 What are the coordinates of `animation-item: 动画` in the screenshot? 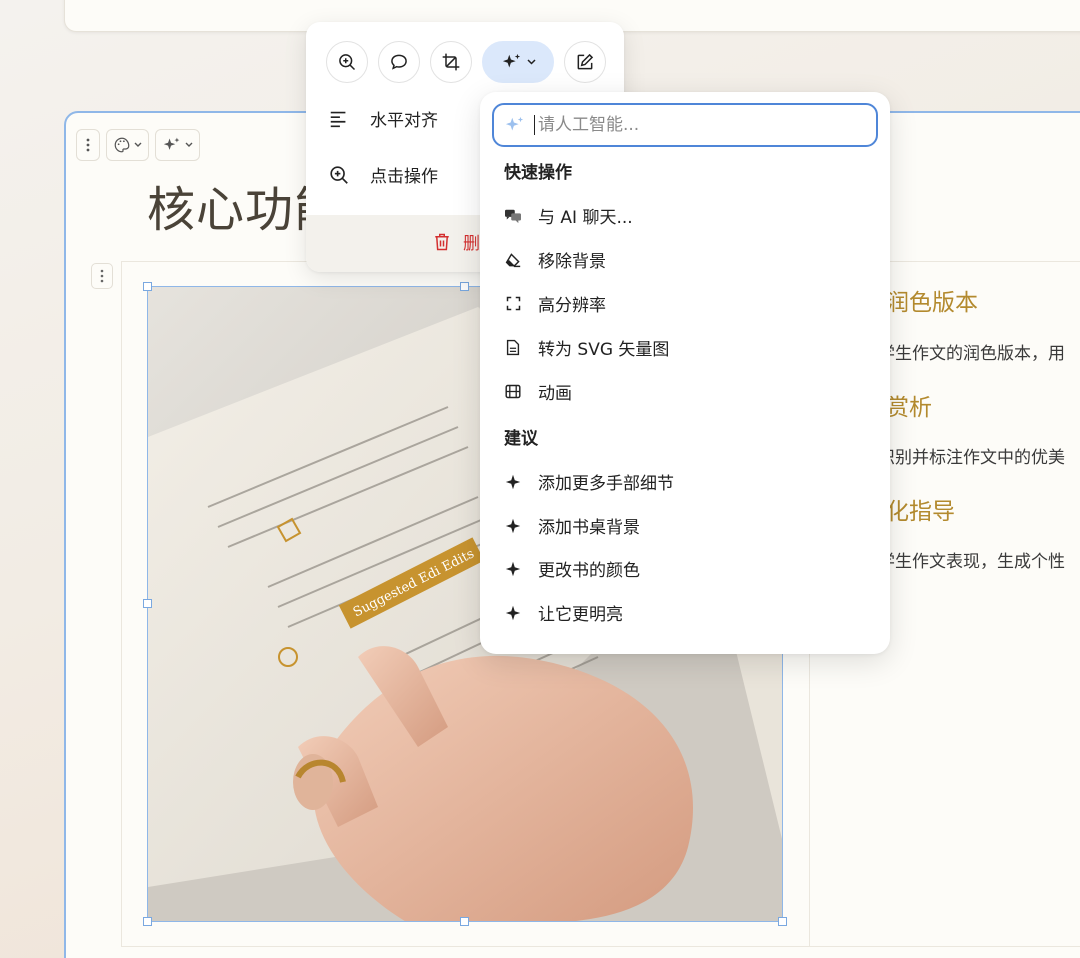 It's located at (538, 391).